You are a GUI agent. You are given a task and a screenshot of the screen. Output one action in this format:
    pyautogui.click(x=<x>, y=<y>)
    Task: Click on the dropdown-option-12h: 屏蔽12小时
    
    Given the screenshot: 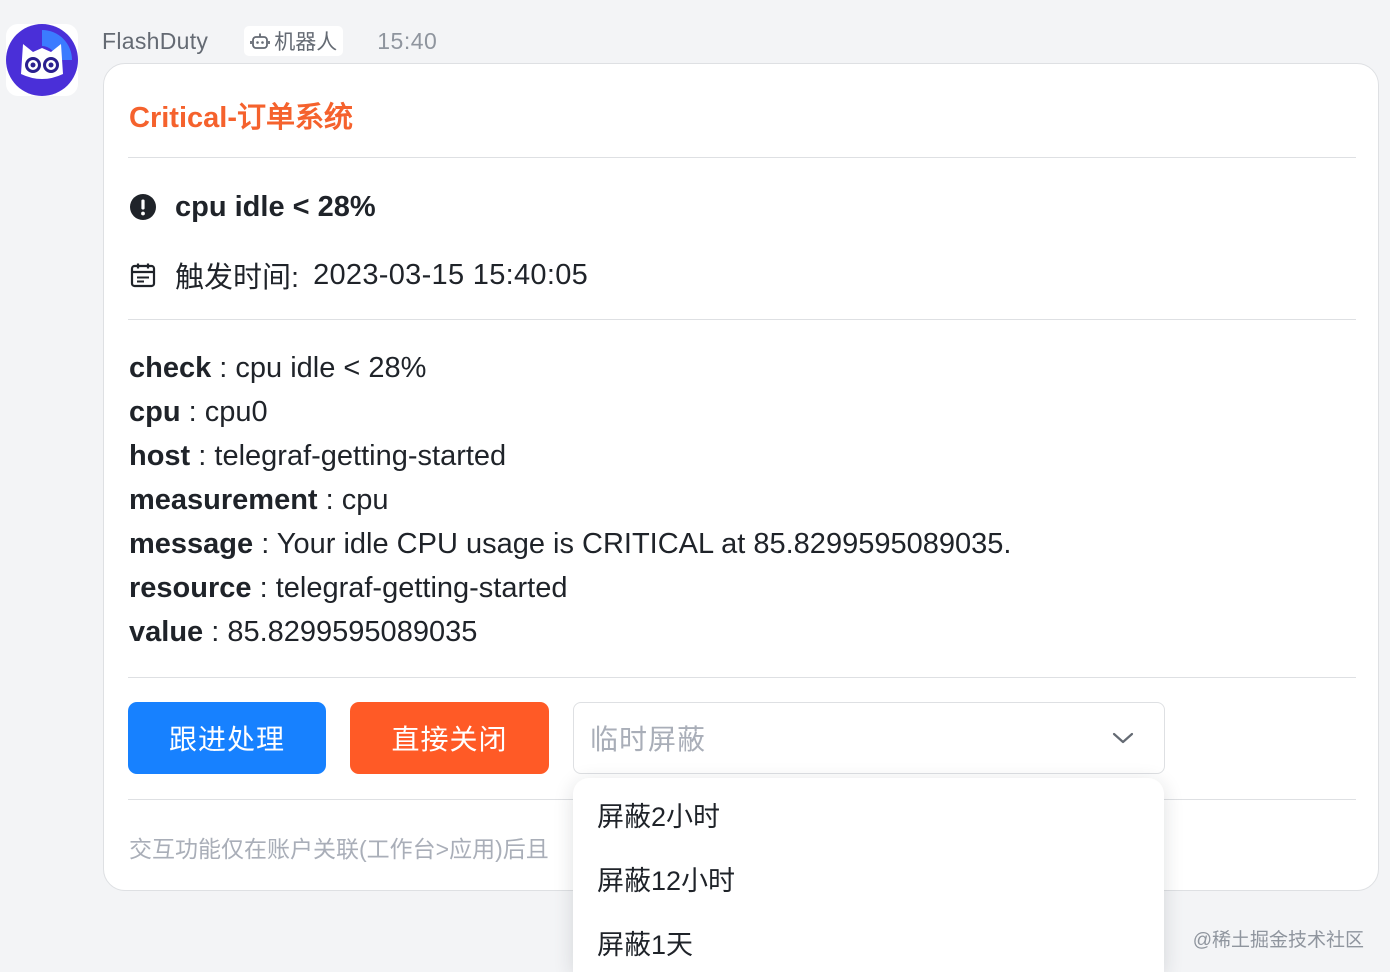 What is the action you would take?
    pyautogui.click(x=666, y=878)
    